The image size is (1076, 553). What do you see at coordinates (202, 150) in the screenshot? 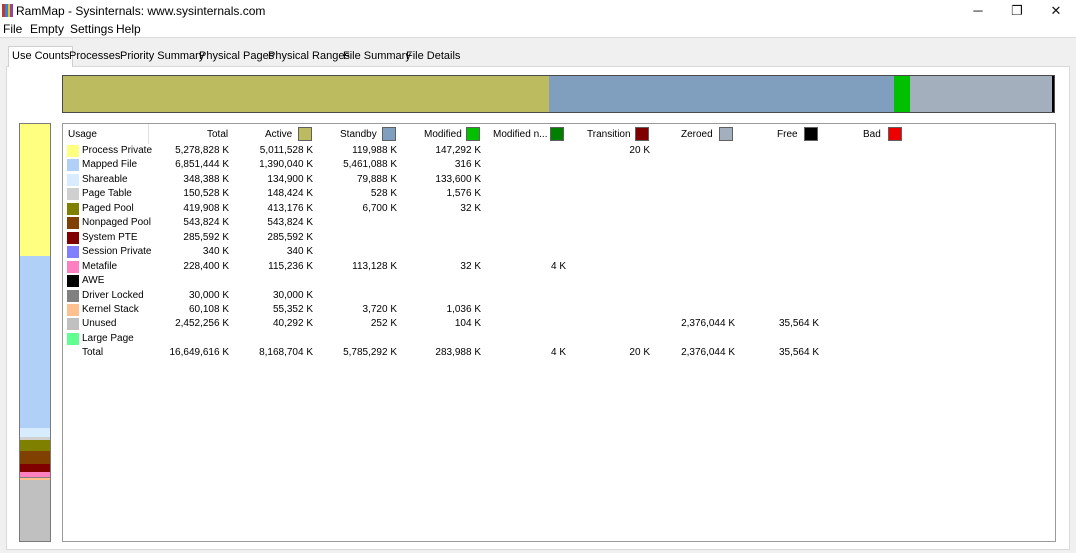
I see `cell-total: 5,278,828 K` at bounding box center [202, 150].